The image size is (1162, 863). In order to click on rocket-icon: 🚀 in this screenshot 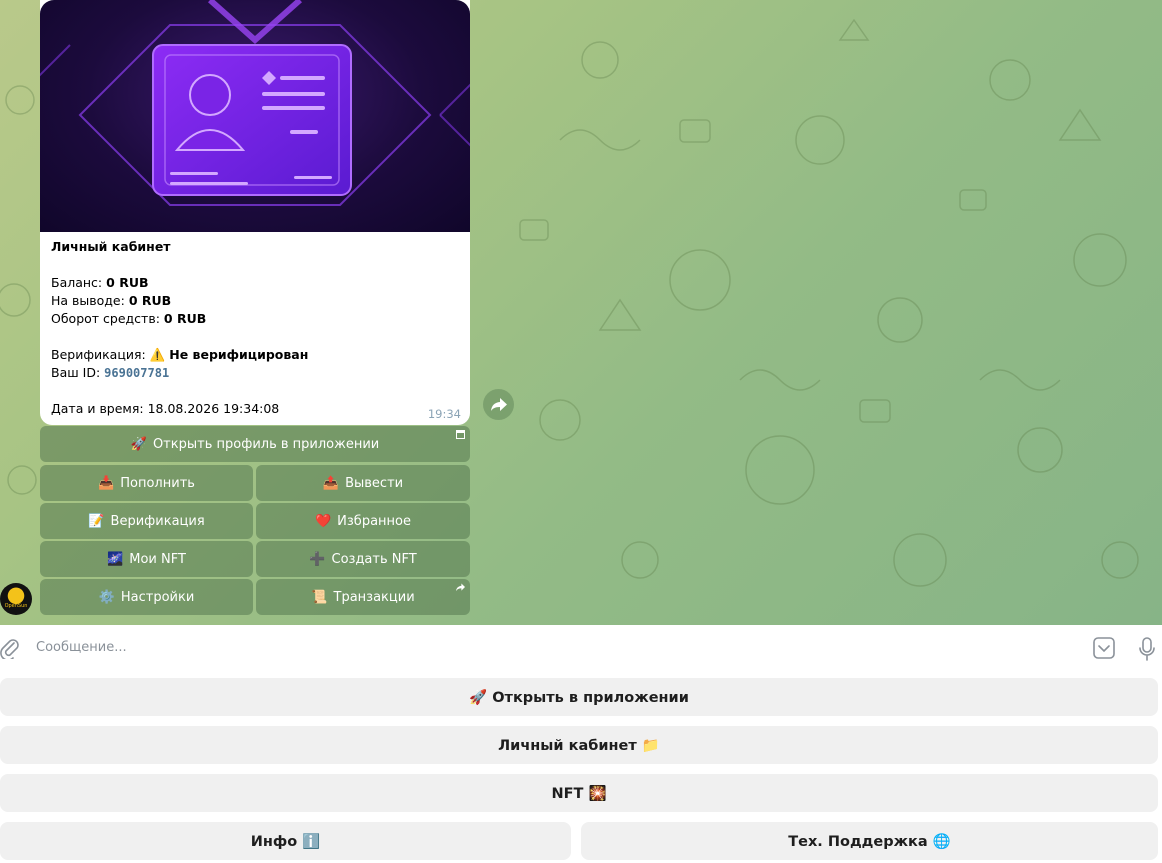, I will do `click(138, 444)`.